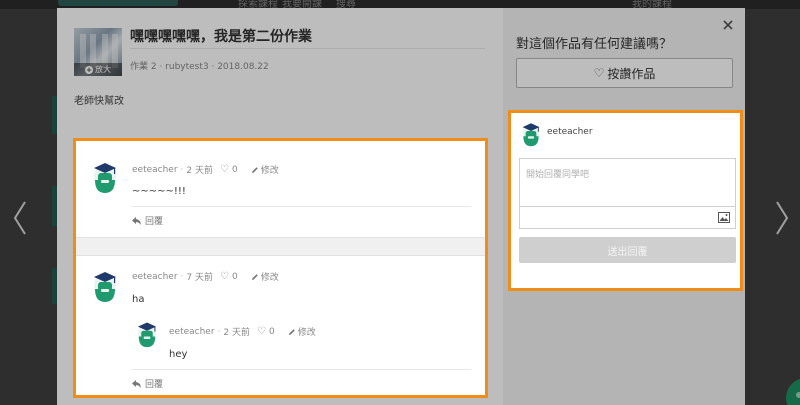 This screenshot has width=800, height=405. Describe the element at coordinates (627, 250) in the screenshot. I see `submit-reply-button: 送出回覆` at that location.